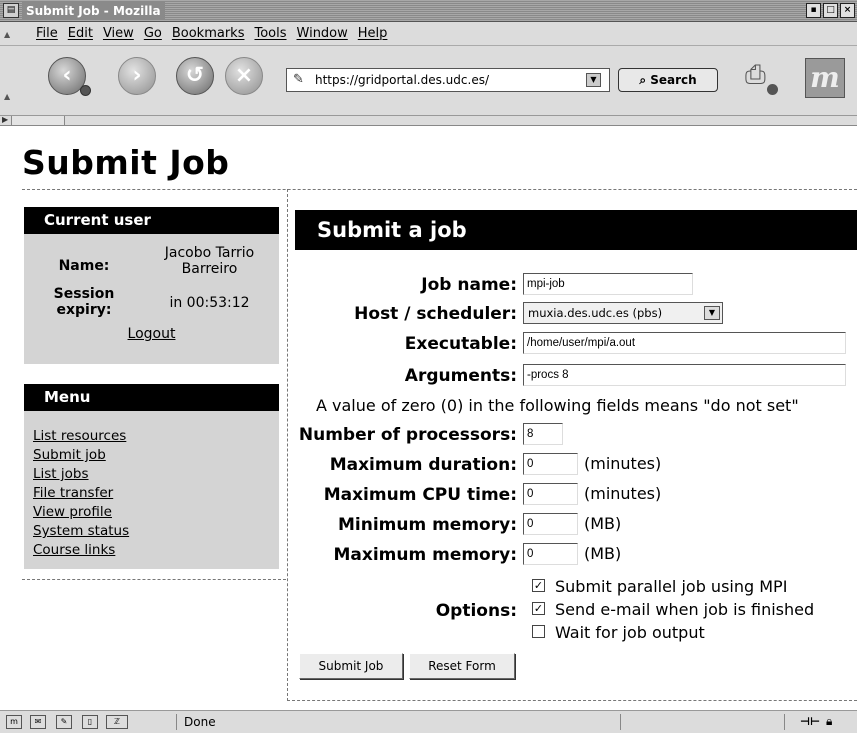  Describe the element at coordinates (156, 455) in the screenshot. I see `menu-link-submit-job: Submit job` at that location.